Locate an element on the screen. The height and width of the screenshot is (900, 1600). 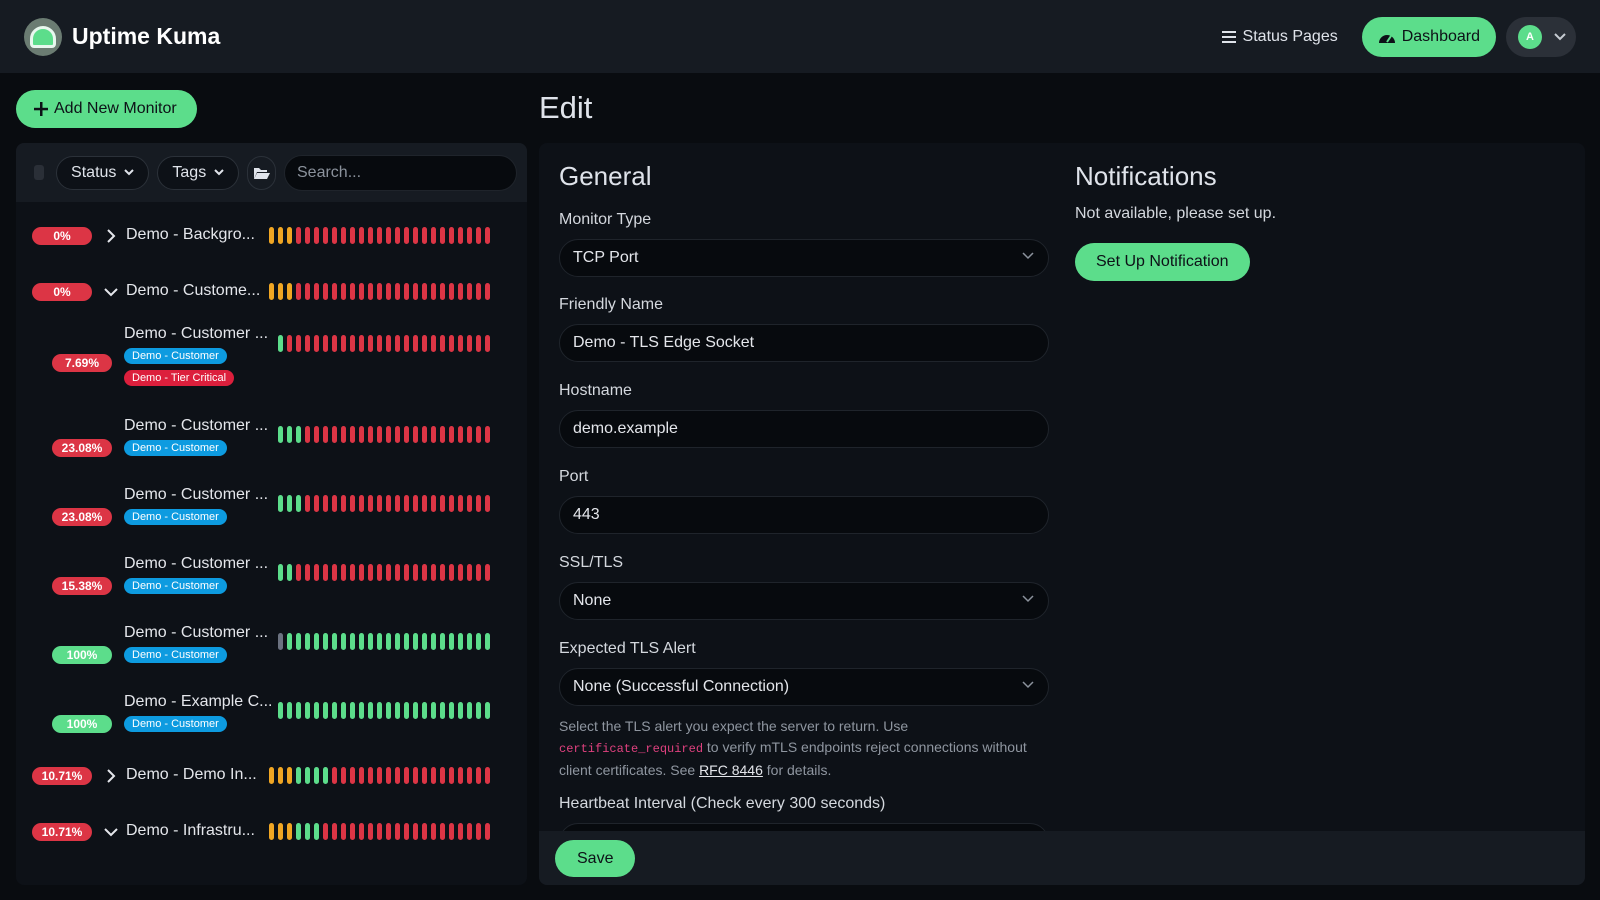
chevron-right-icon is located at coordinates (111, 776).